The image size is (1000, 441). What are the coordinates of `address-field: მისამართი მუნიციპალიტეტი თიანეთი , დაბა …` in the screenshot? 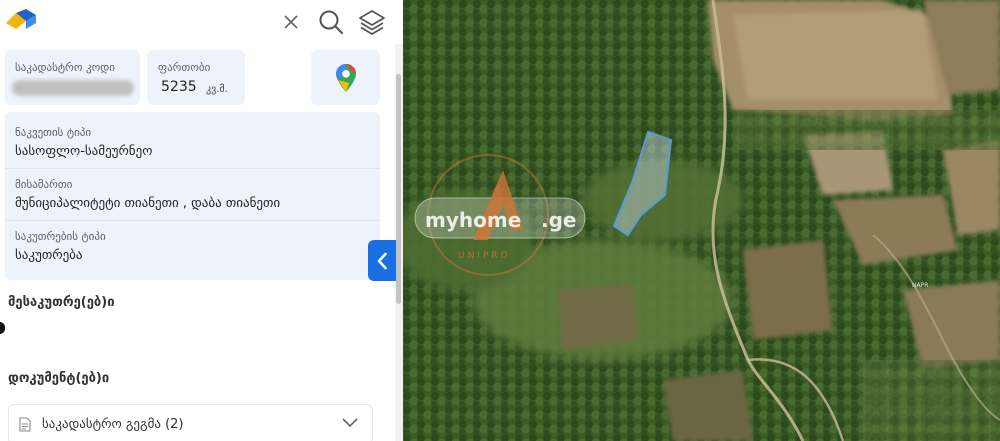 It's located at (147, 194).